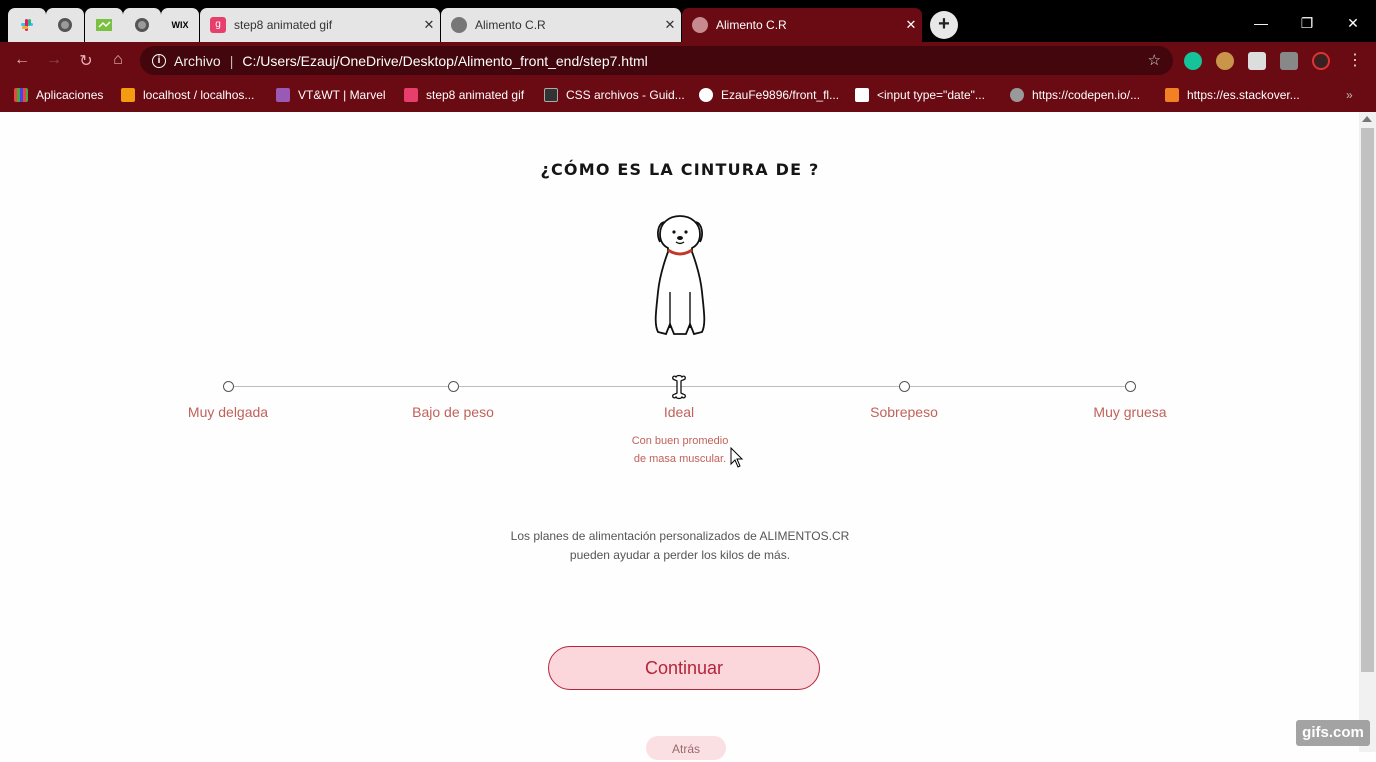 The height and width of the screenshot is (762, 1376). What do you see at coordinates (551, 95) in the screenshot?
I see `css-icon` at bounding box center [551, 95].